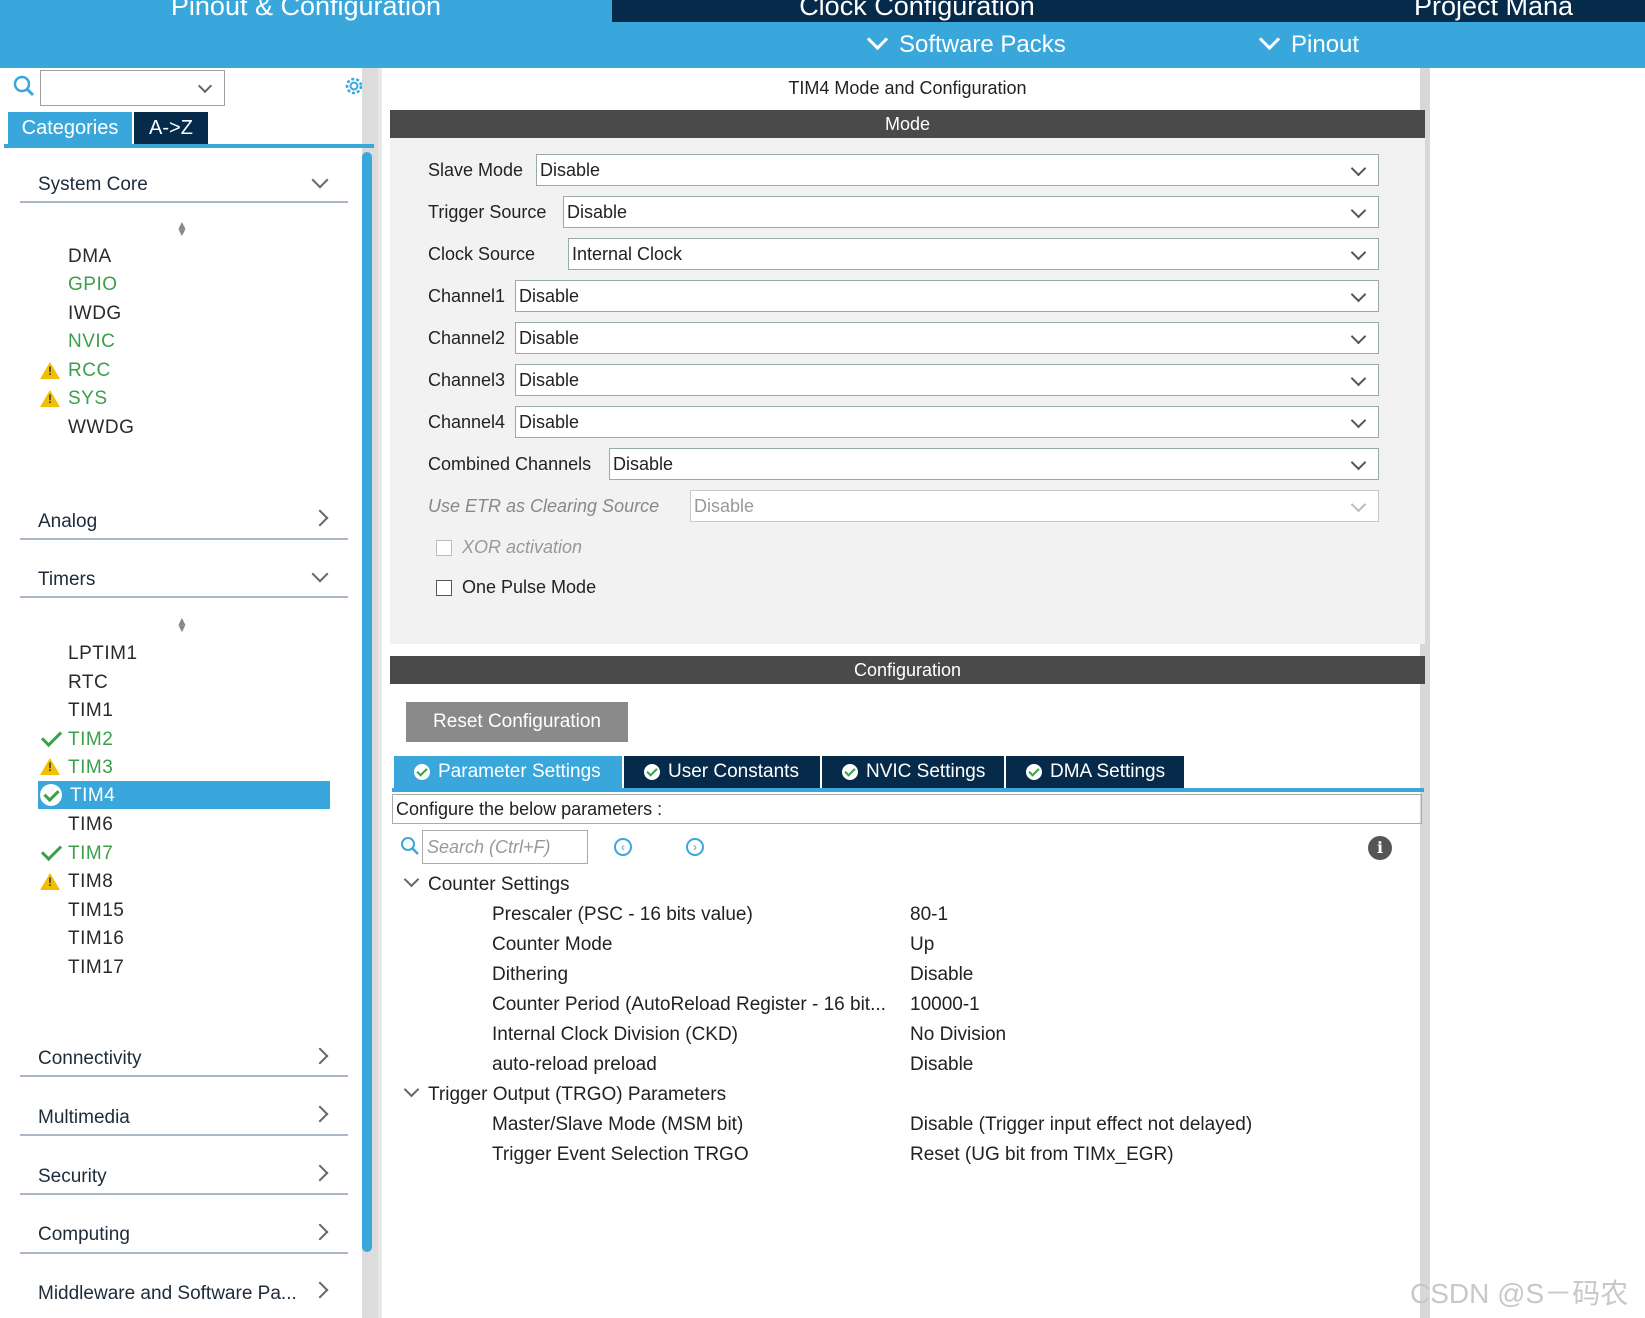 The width and height of the screenshot is (1645, 1318). I want to click on sidebar-item-iwdg: IWDG, so click(95, 314).